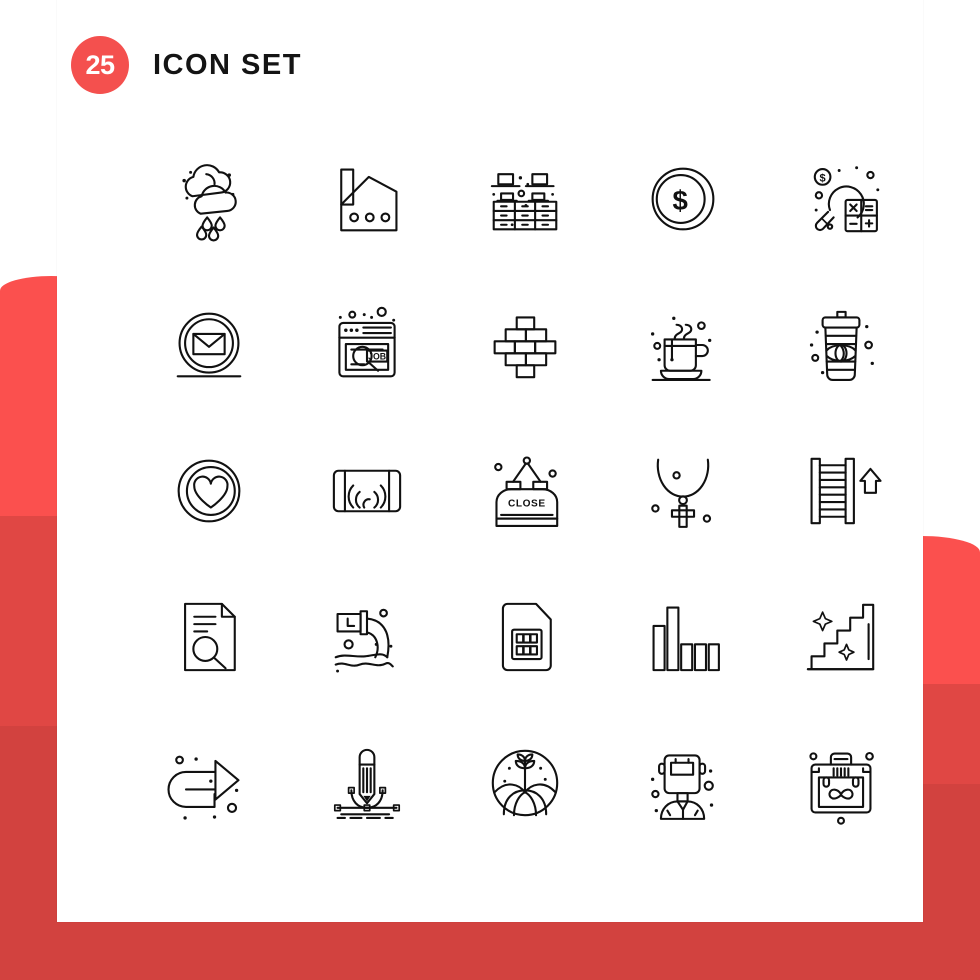 This screenshot has height=980, width=980. I want to click on page-title: Icon Set, so click(227, 64).